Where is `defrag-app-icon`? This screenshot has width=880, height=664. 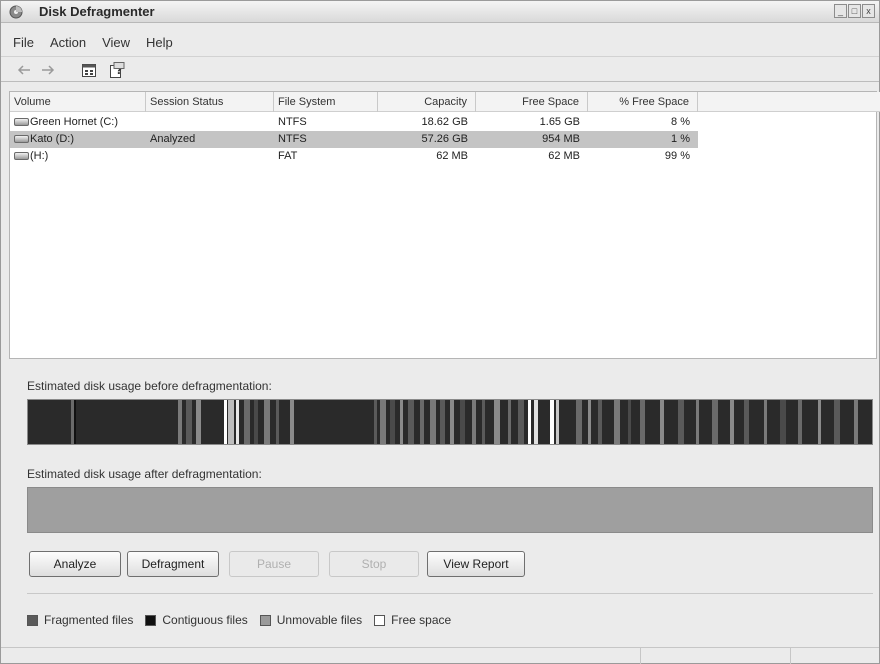
defrag-app-icon is located at coordinates (16, 12).